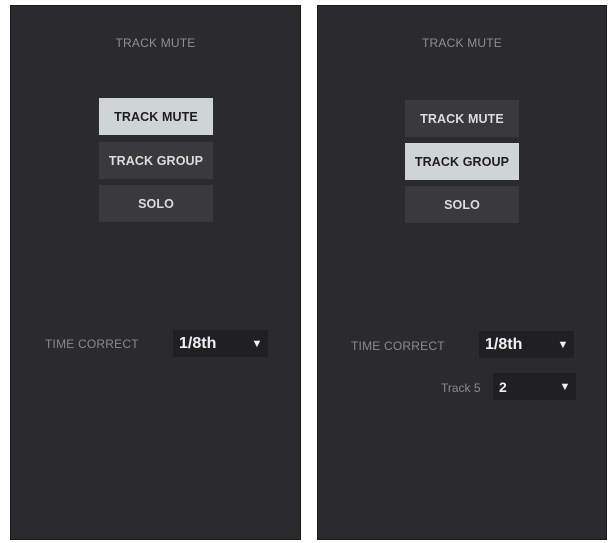 This screenshot has width=609, height=543. What do you see at coordinates (534, 386) in the screenshot?
I see `track-group-dropdown: 2 ▼` at bounding box center [534, 386].